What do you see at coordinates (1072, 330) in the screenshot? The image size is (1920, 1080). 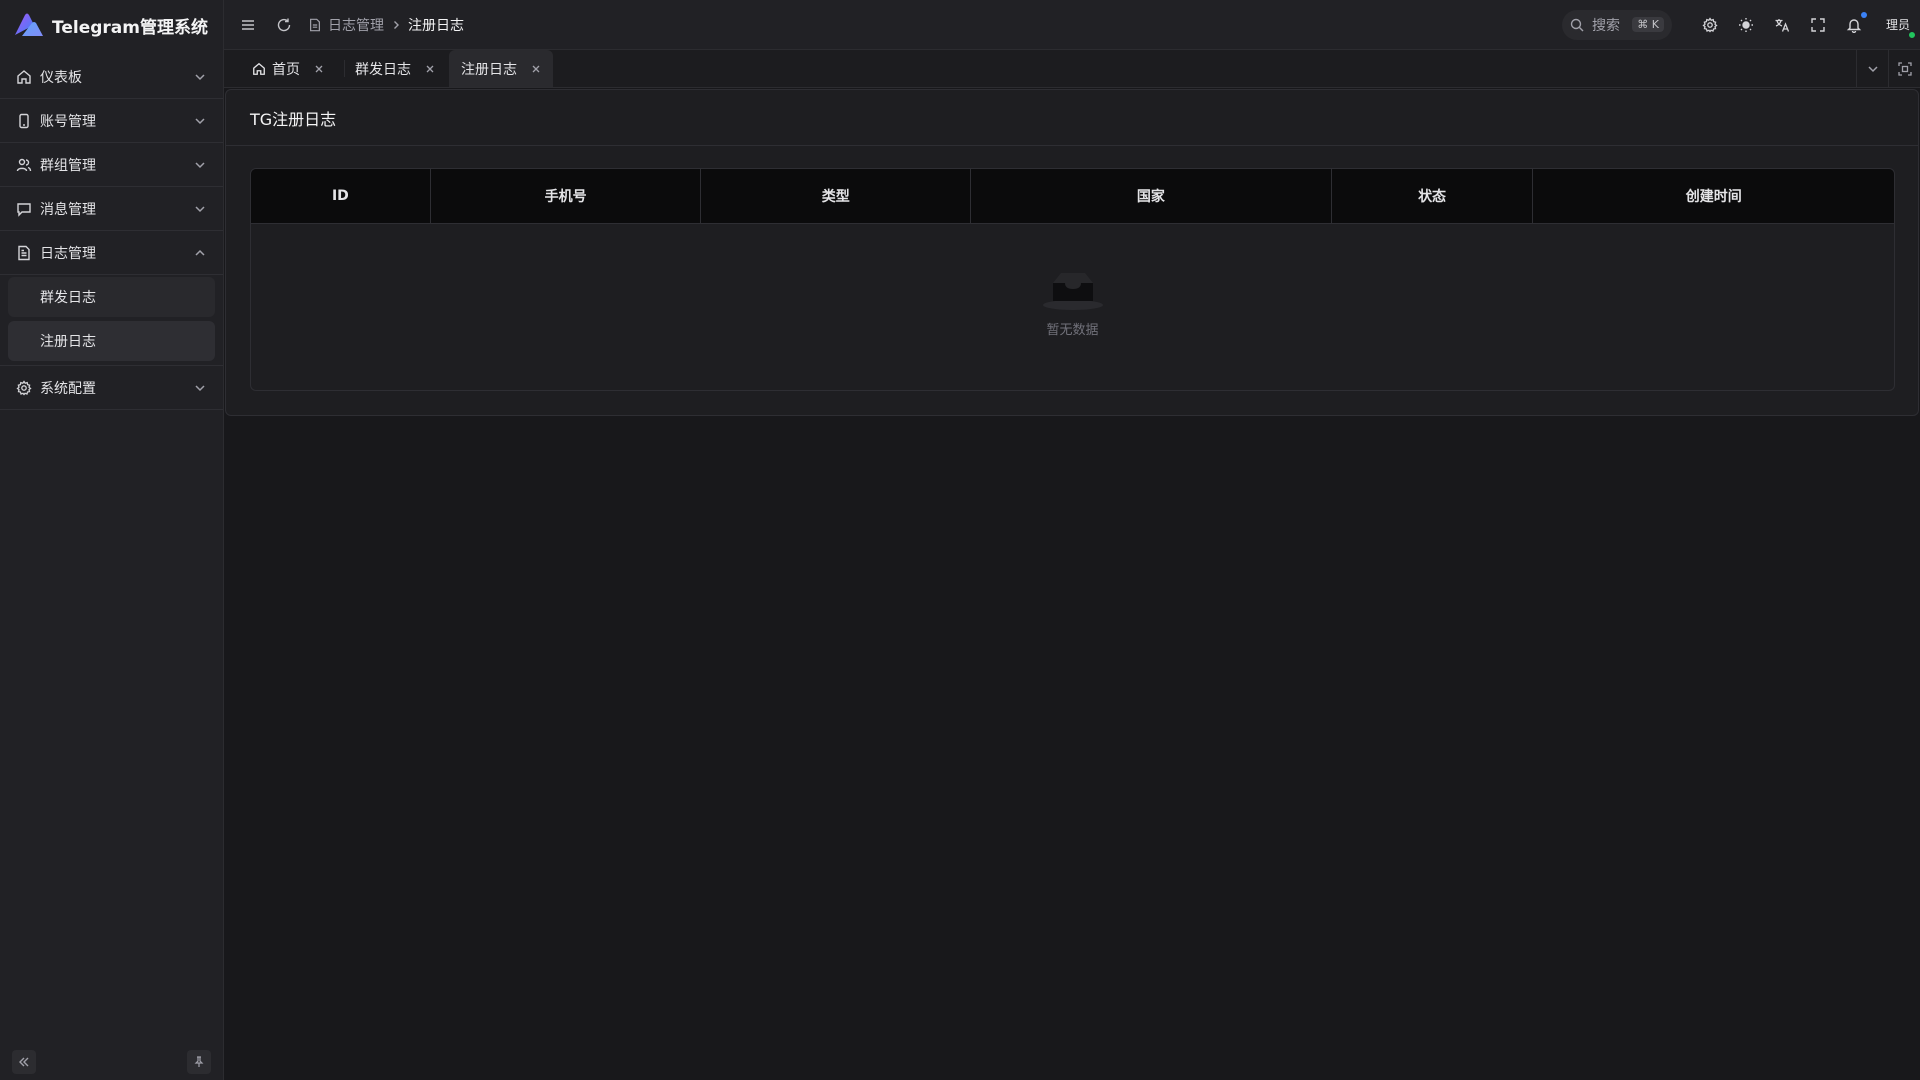 I see `empty-text: 暂无数据` at bounding box center [1072, 330].